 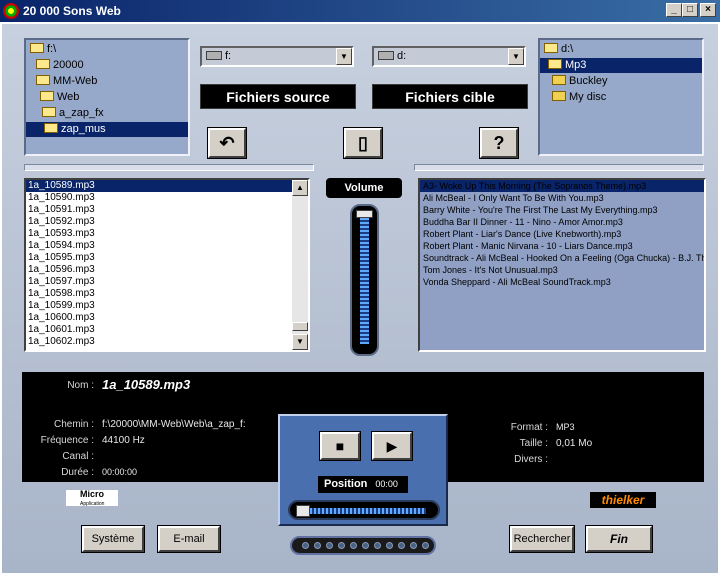 What do you see at coordinates (174, 424) in the screenshot?
I see `path-value: f:\20000\MM-Web\Web\a_zap_f:` at bounding box center [174, 424].